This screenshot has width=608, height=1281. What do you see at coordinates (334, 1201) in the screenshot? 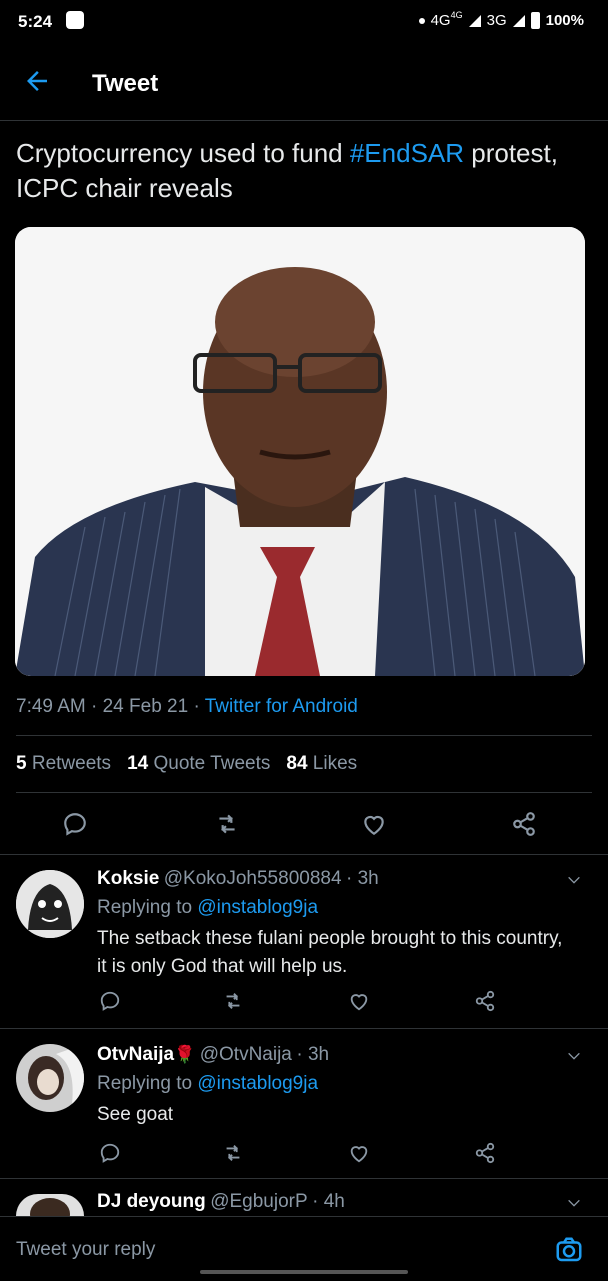
I see `reply-age: 4h` at bounding box center [334, 1201].